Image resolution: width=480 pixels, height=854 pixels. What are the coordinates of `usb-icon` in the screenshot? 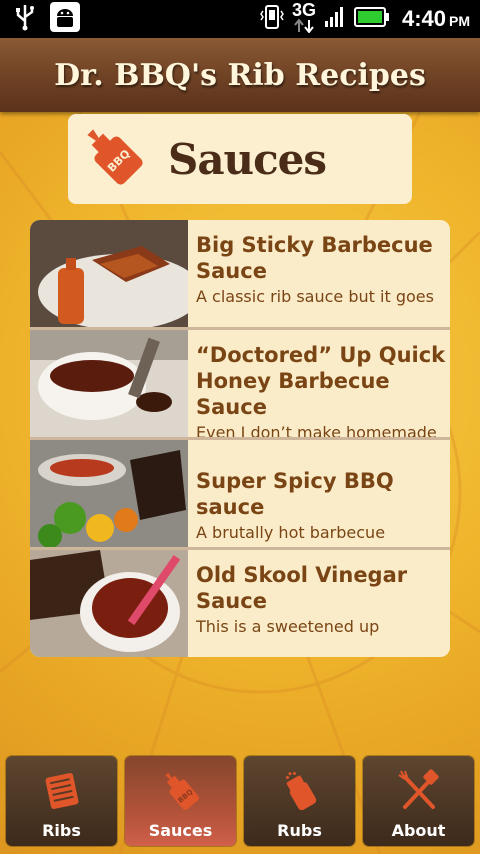 It's located at (25, 19).